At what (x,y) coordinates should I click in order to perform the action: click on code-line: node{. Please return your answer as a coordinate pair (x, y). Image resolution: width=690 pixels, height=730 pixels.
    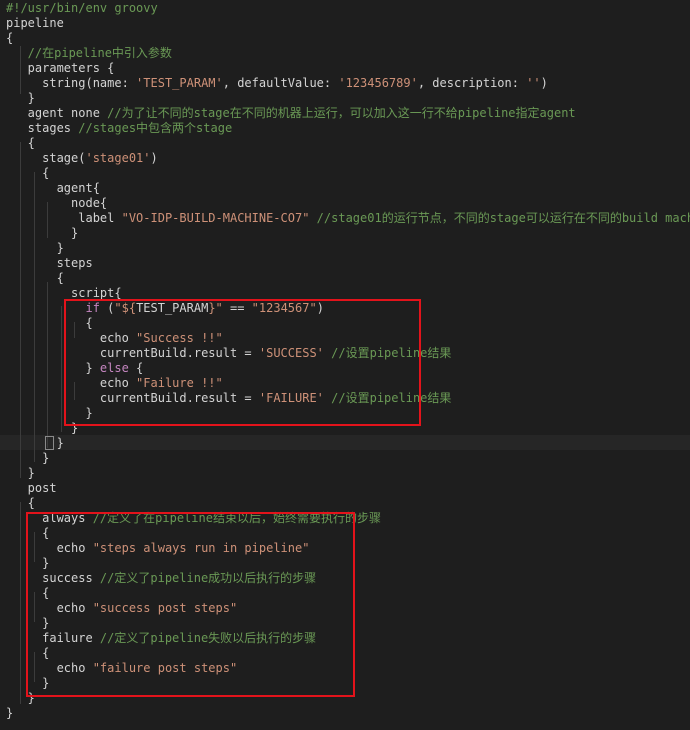
    Looking at the image, I should click on (348, 203).